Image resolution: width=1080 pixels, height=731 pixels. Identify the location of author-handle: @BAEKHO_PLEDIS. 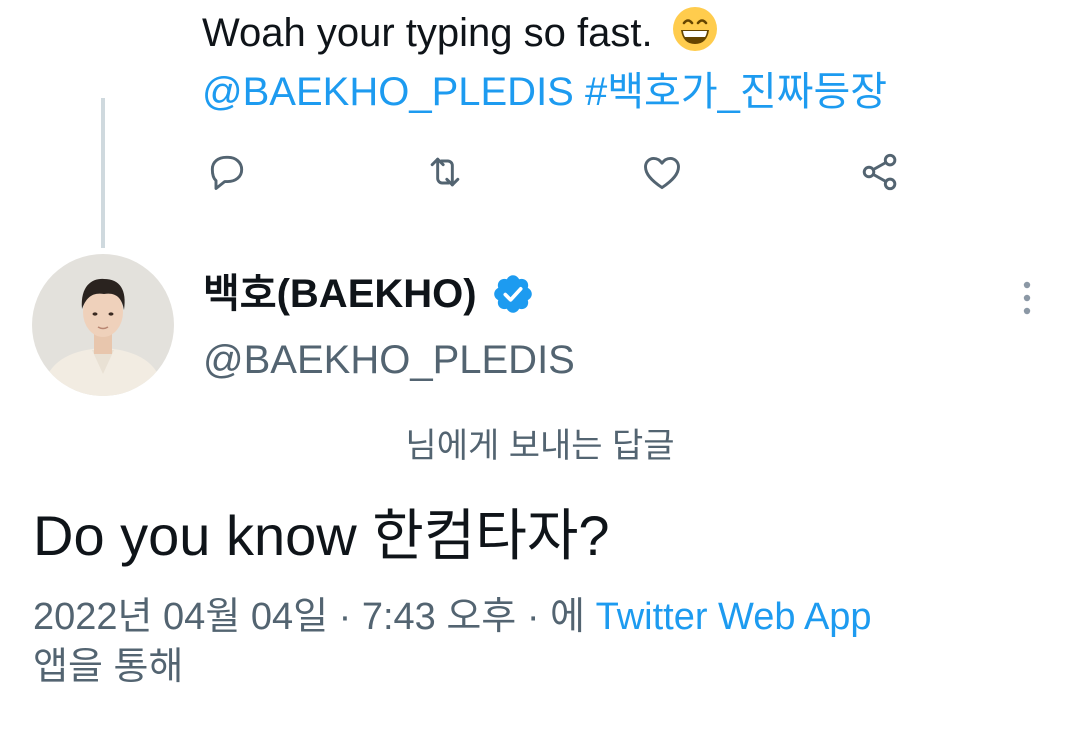
(389, 360).